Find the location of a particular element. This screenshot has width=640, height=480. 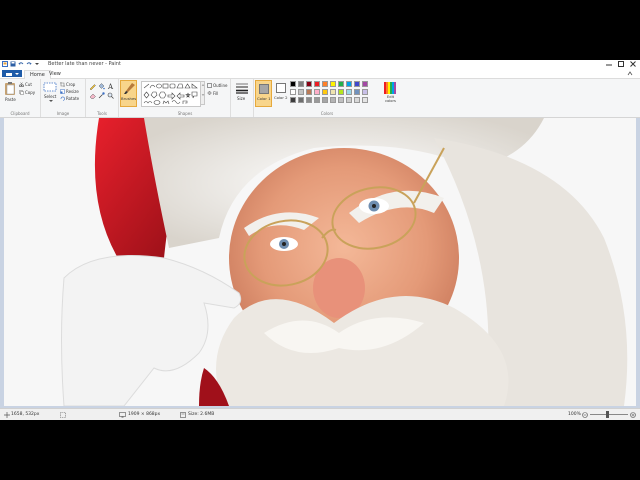

outline-icon is located at coordinates (209, 85).